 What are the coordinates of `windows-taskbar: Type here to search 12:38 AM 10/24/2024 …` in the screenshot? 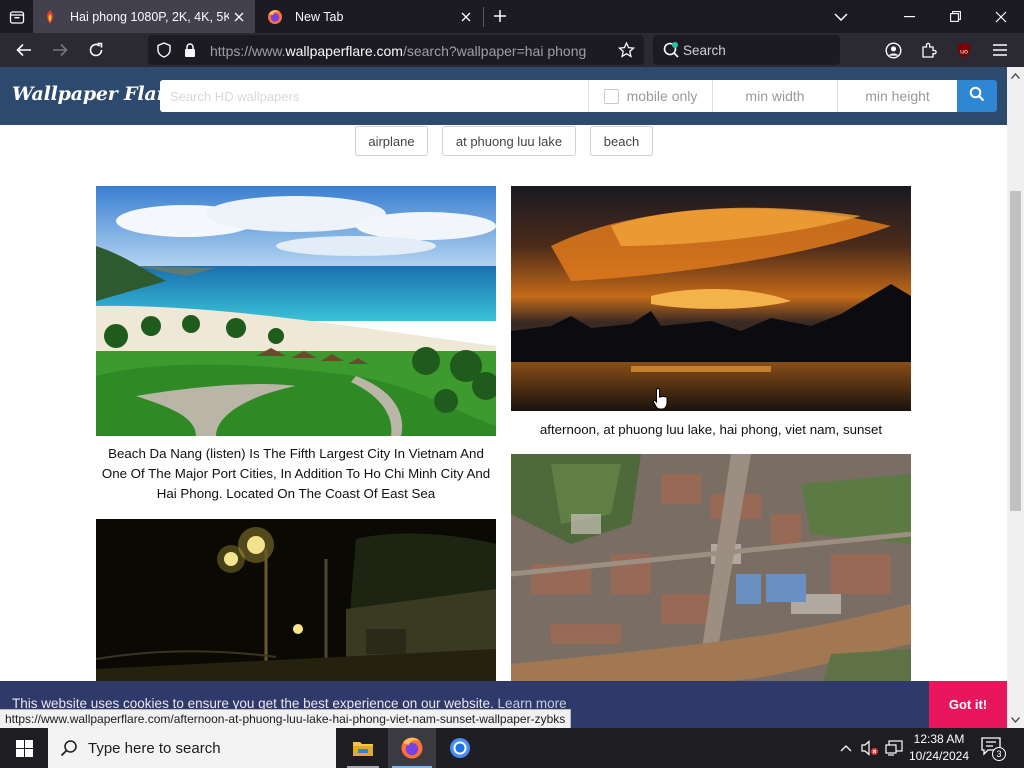 It's located at (512, 748).